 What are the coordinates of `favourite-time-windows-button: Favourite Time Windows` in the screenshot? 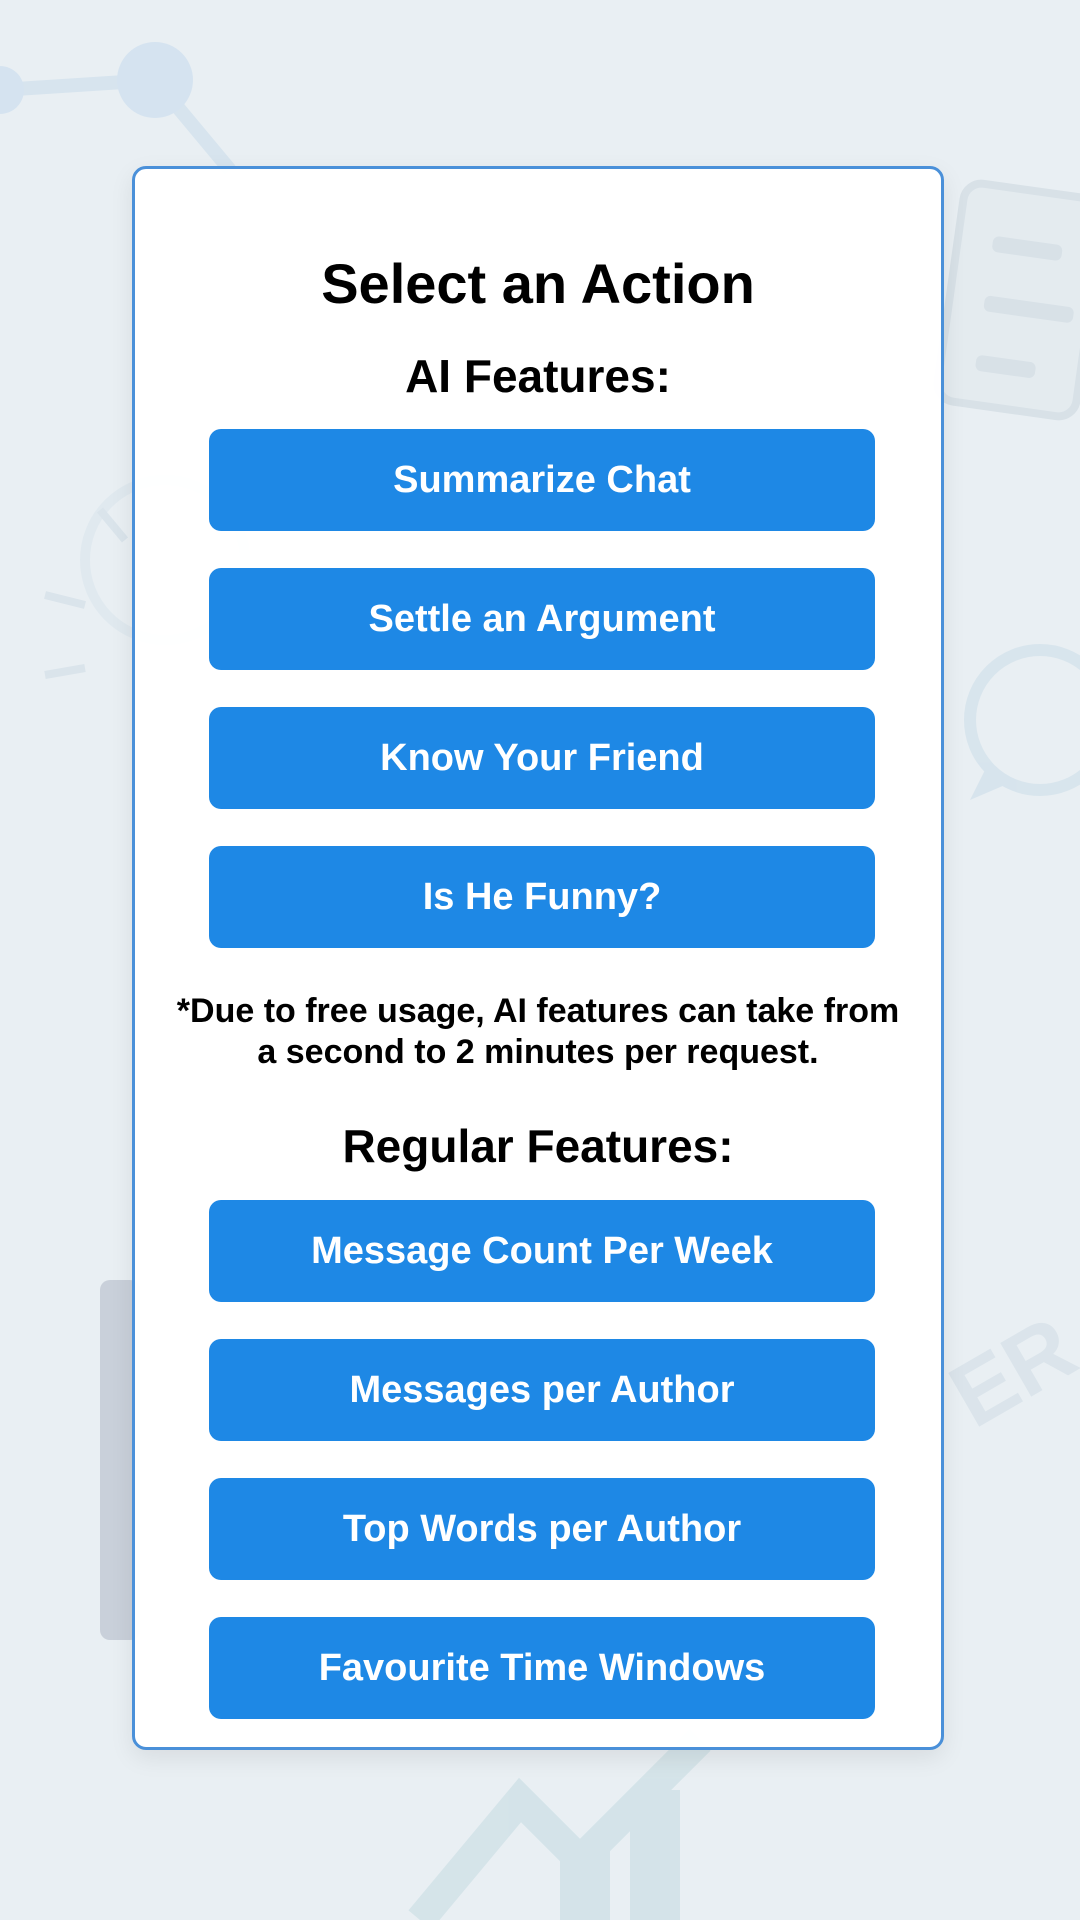 It's located at (542, 1668).